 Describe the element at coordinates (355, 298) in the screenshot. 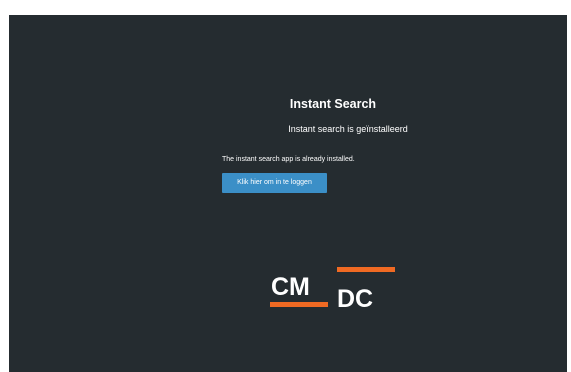

I see `logo-text-dc: DC` at that location.